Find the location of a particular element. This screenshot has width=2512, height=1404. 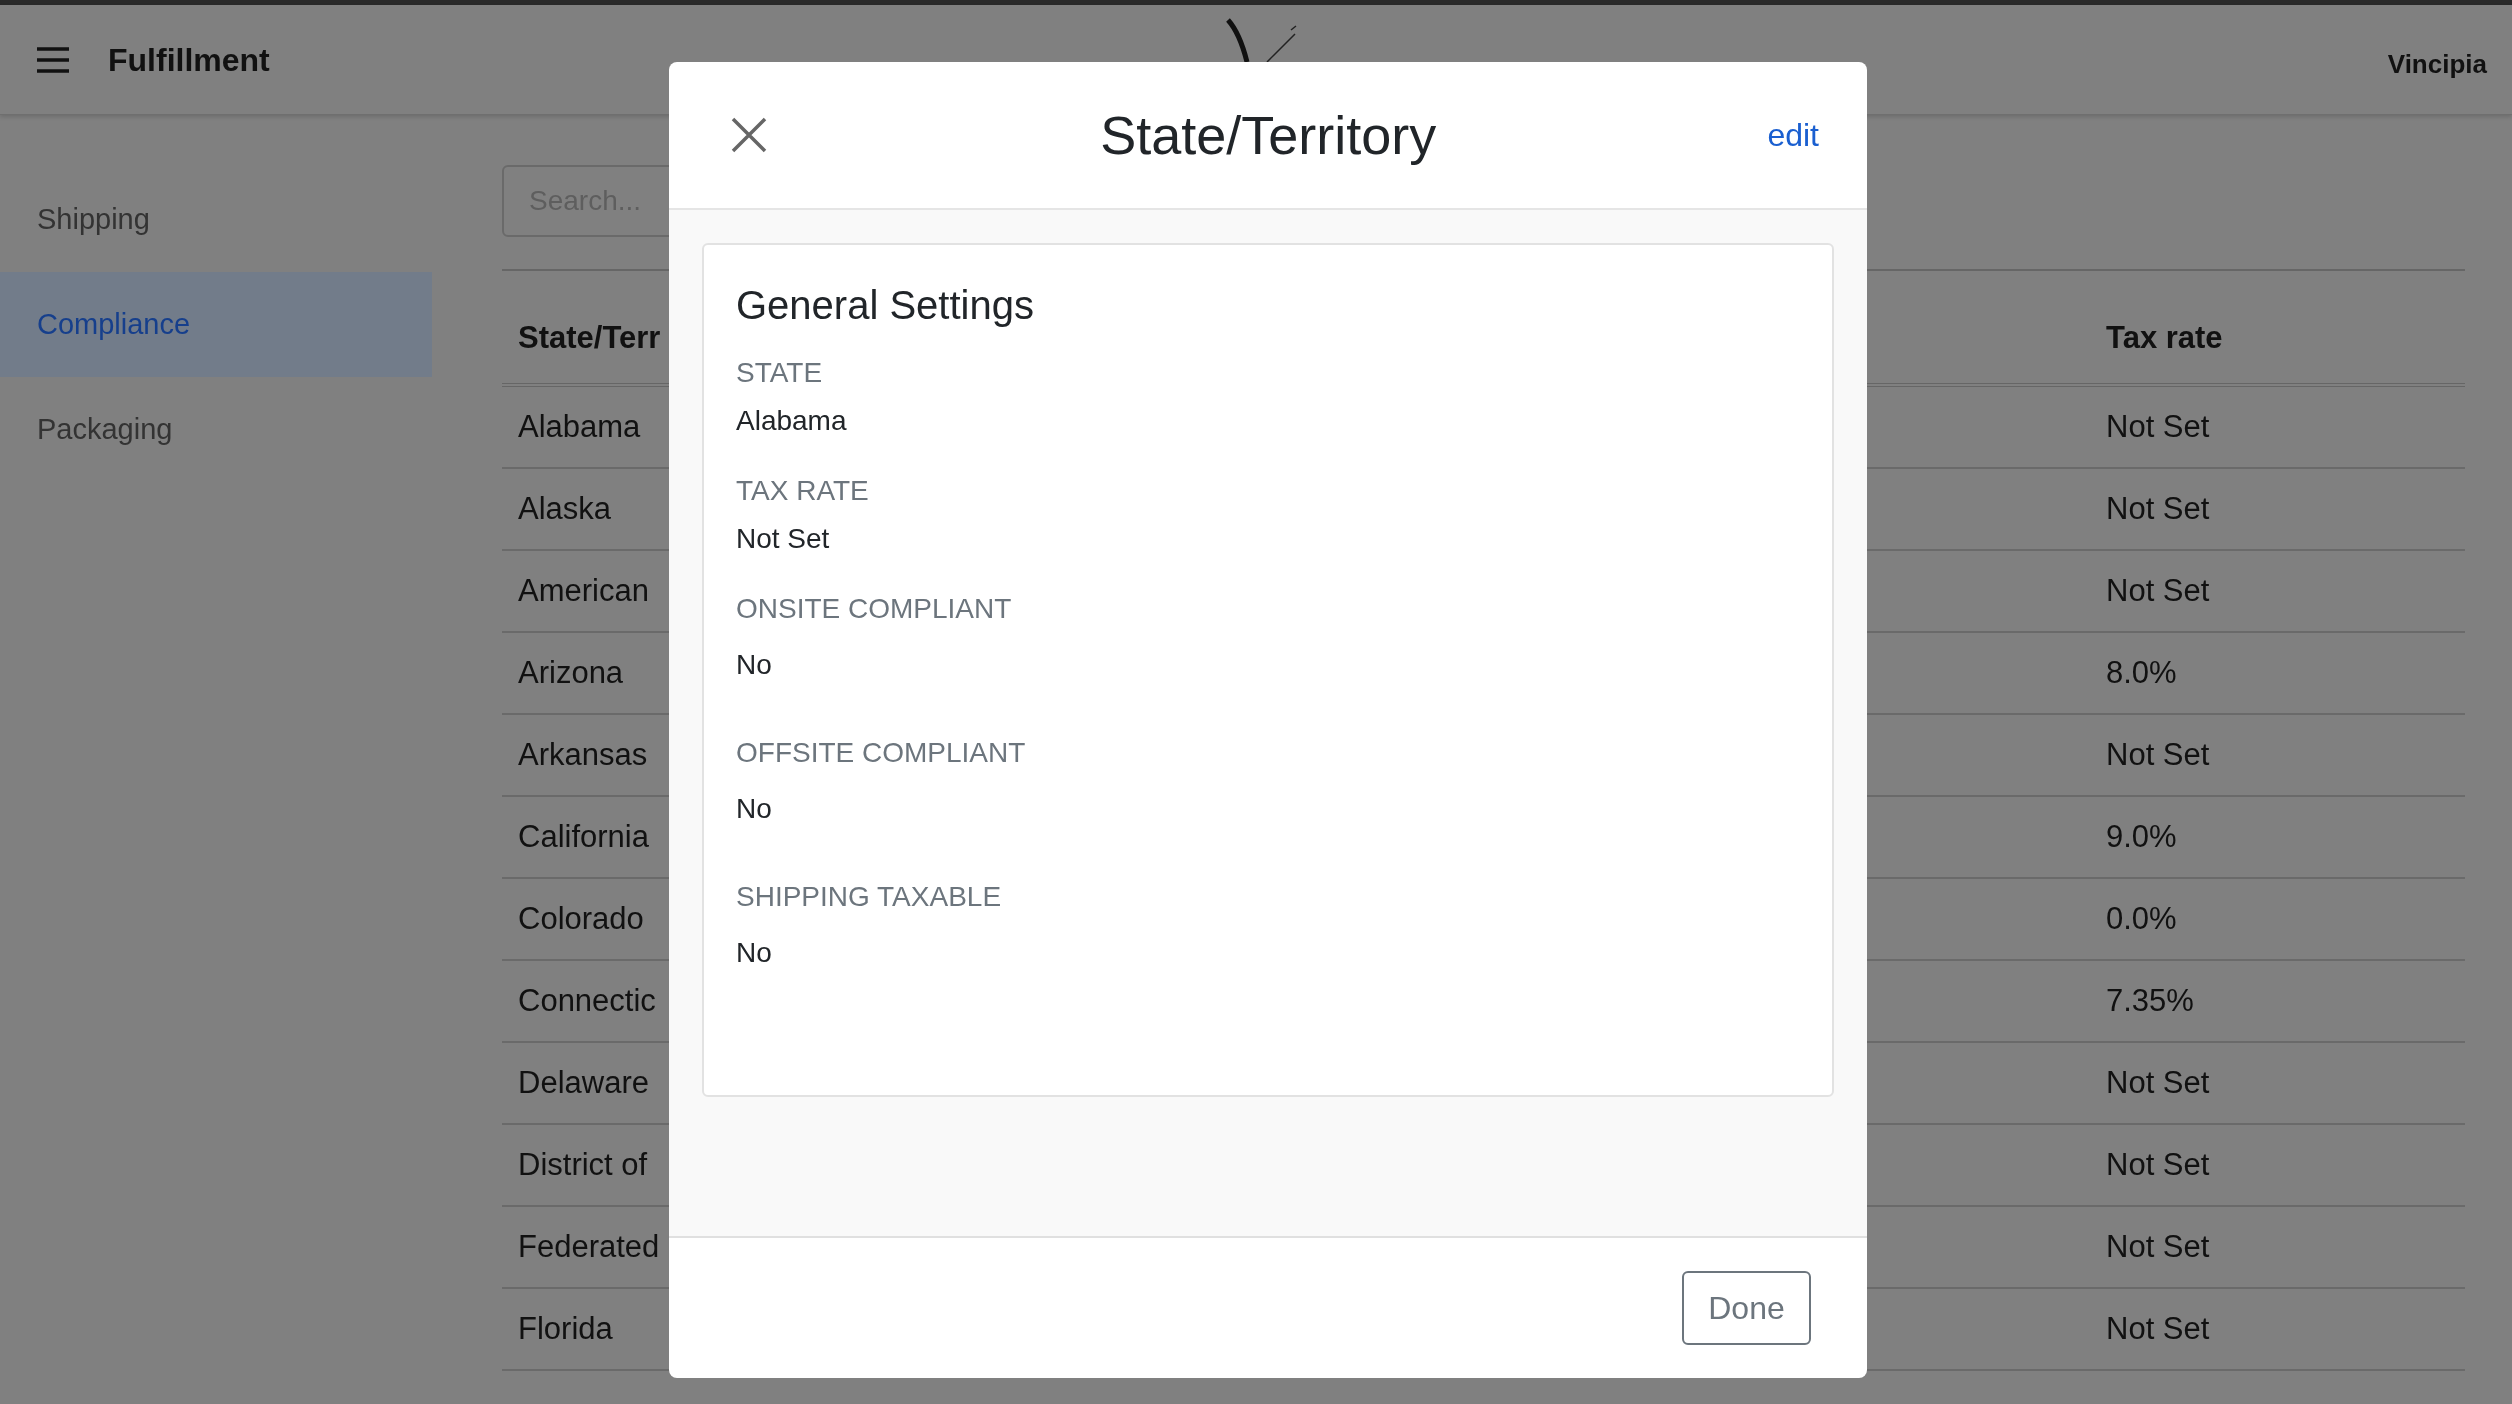

edit-link: edit is located at coordinates (1793, 135).